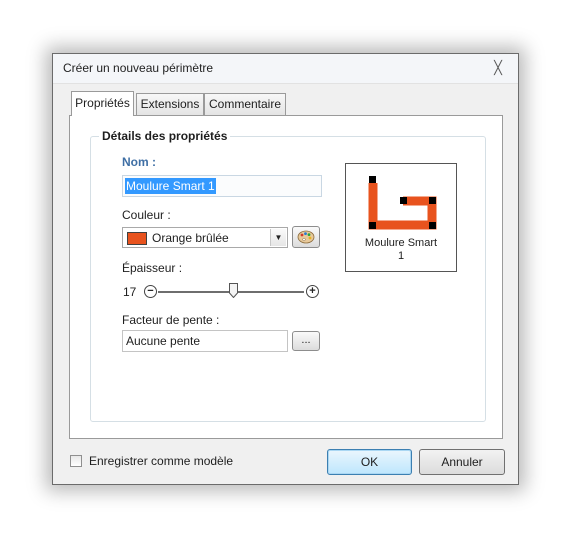 The height and width of the screenshot is (538, 572). Describe the element at coordinates (76, 461) in the screenshot. I see `save-as-template-checkbox` at that location.